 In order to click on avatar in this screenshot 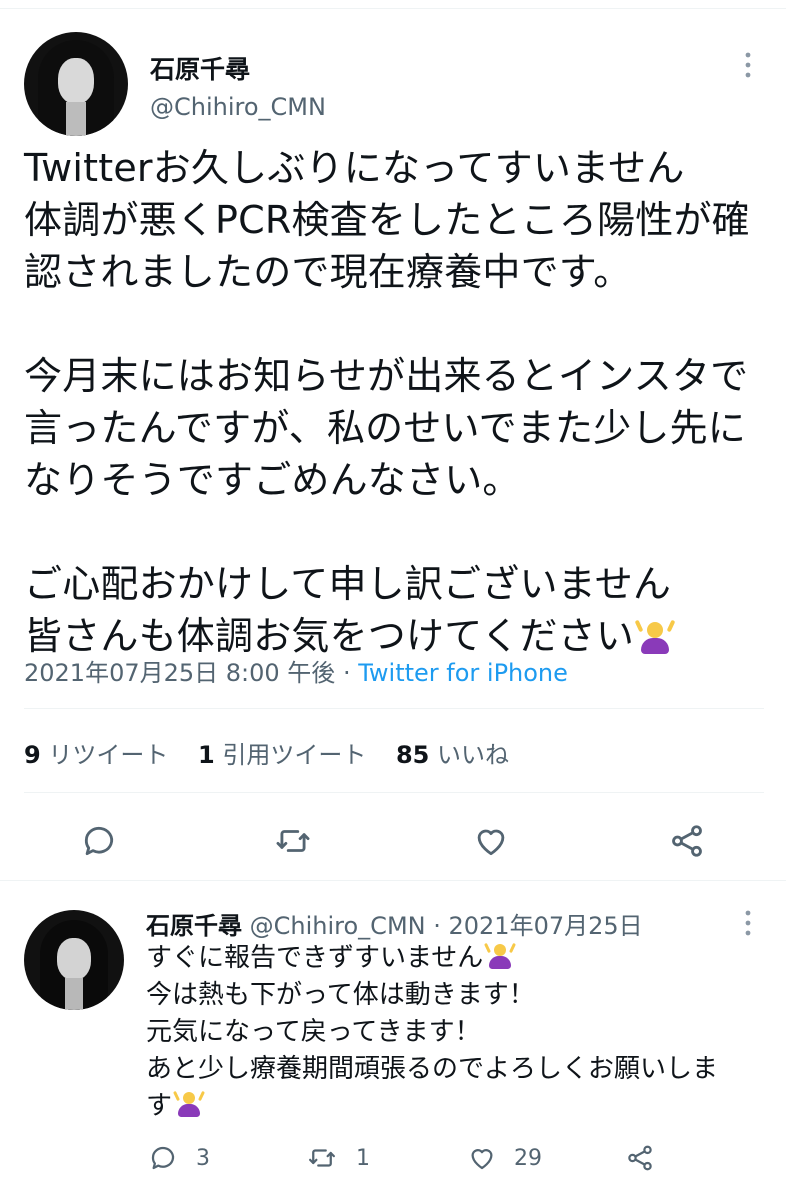, I will do `click(76, 84)`.